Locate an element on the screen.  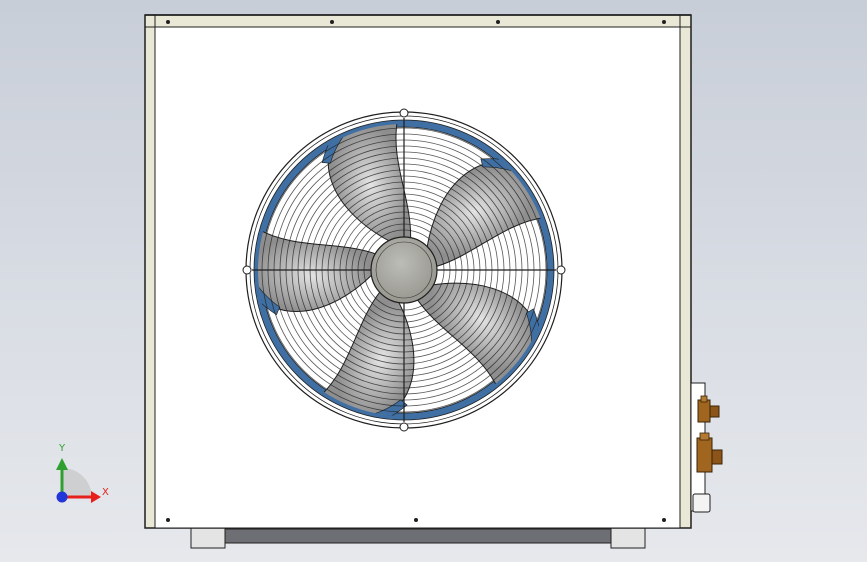
triad-z-dot is located at coordinates (62, 497).